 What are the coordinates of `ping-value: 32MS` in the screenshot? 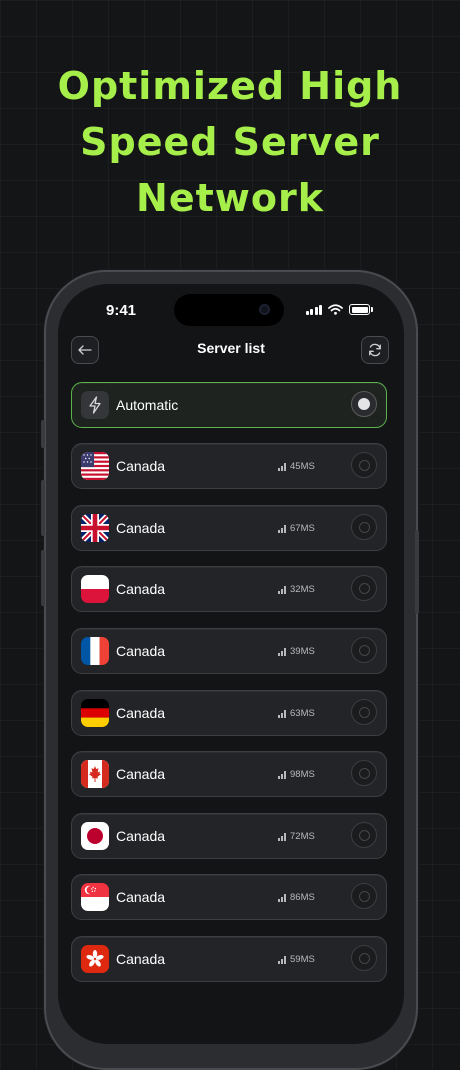 It's located at (302, 589).